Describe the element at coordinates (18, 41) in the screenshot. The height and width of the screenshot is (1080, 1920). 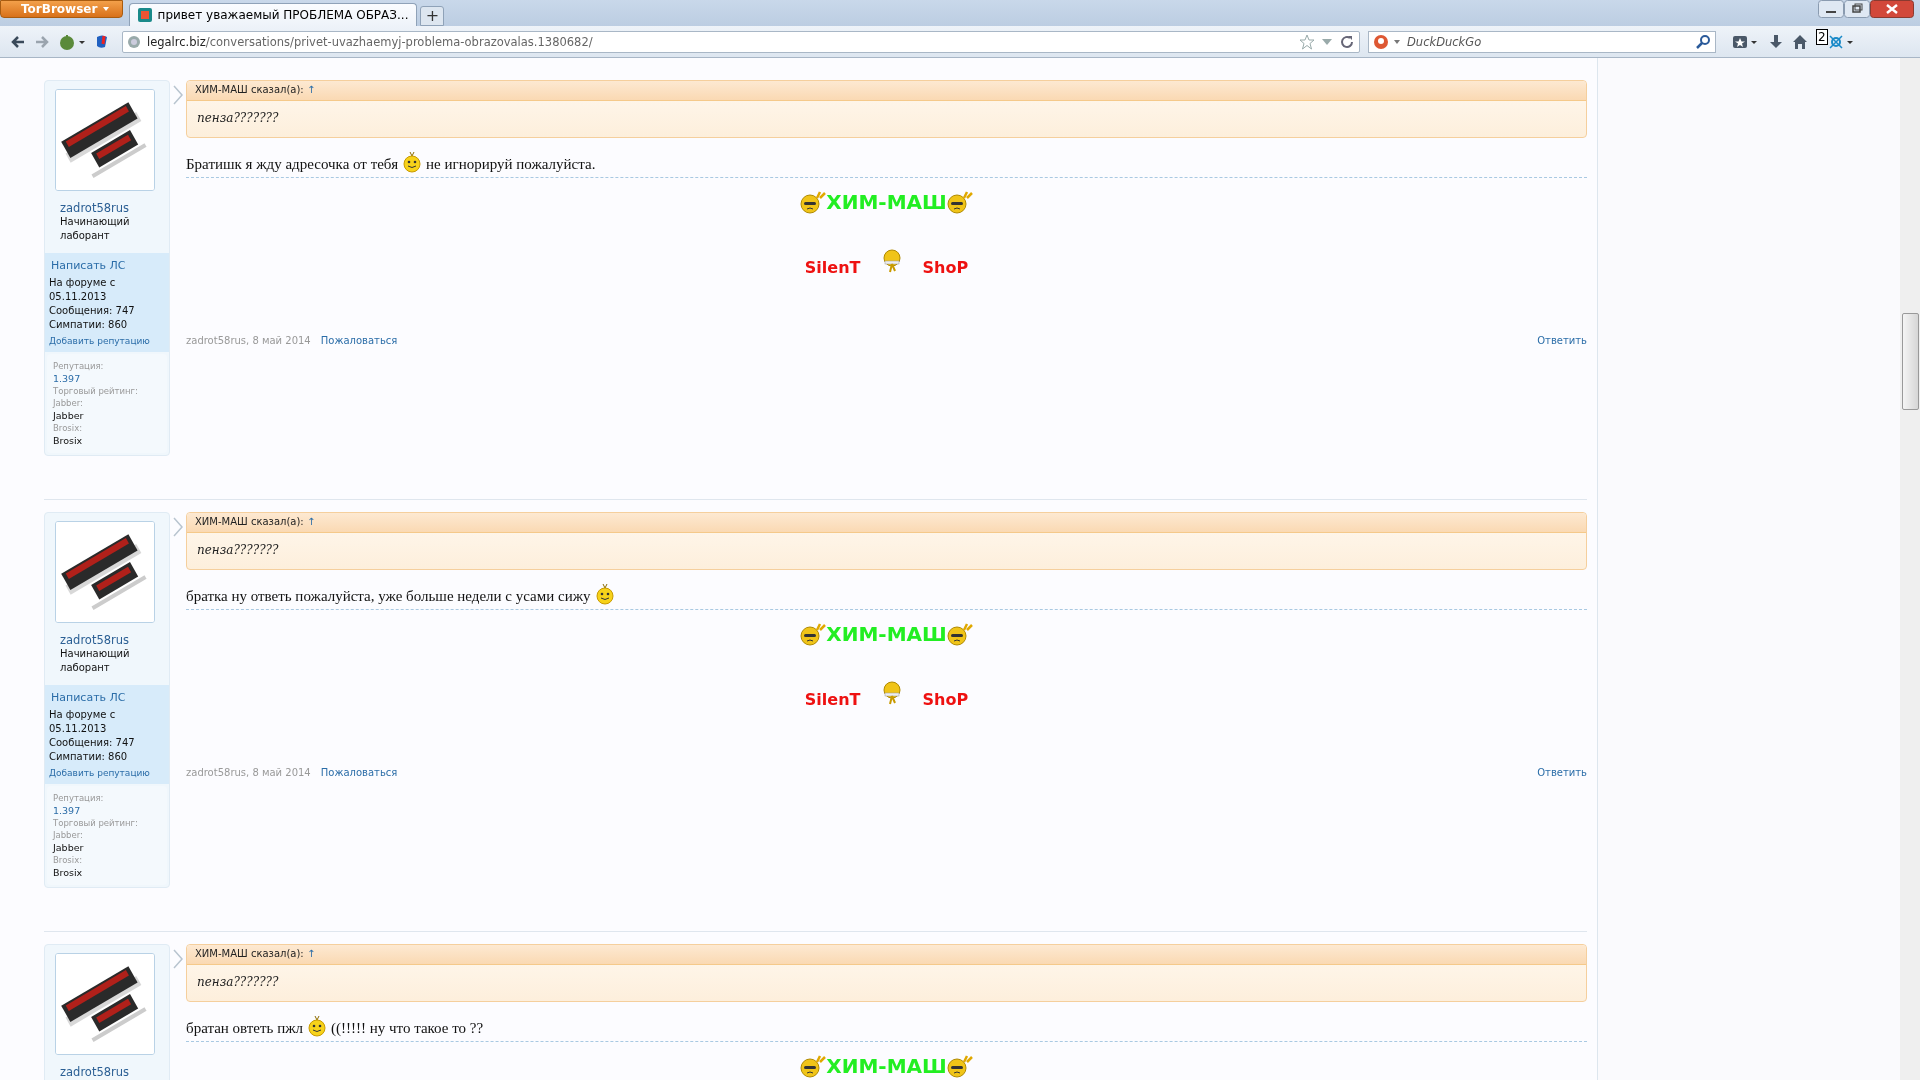
I see `back-icon` at that location.